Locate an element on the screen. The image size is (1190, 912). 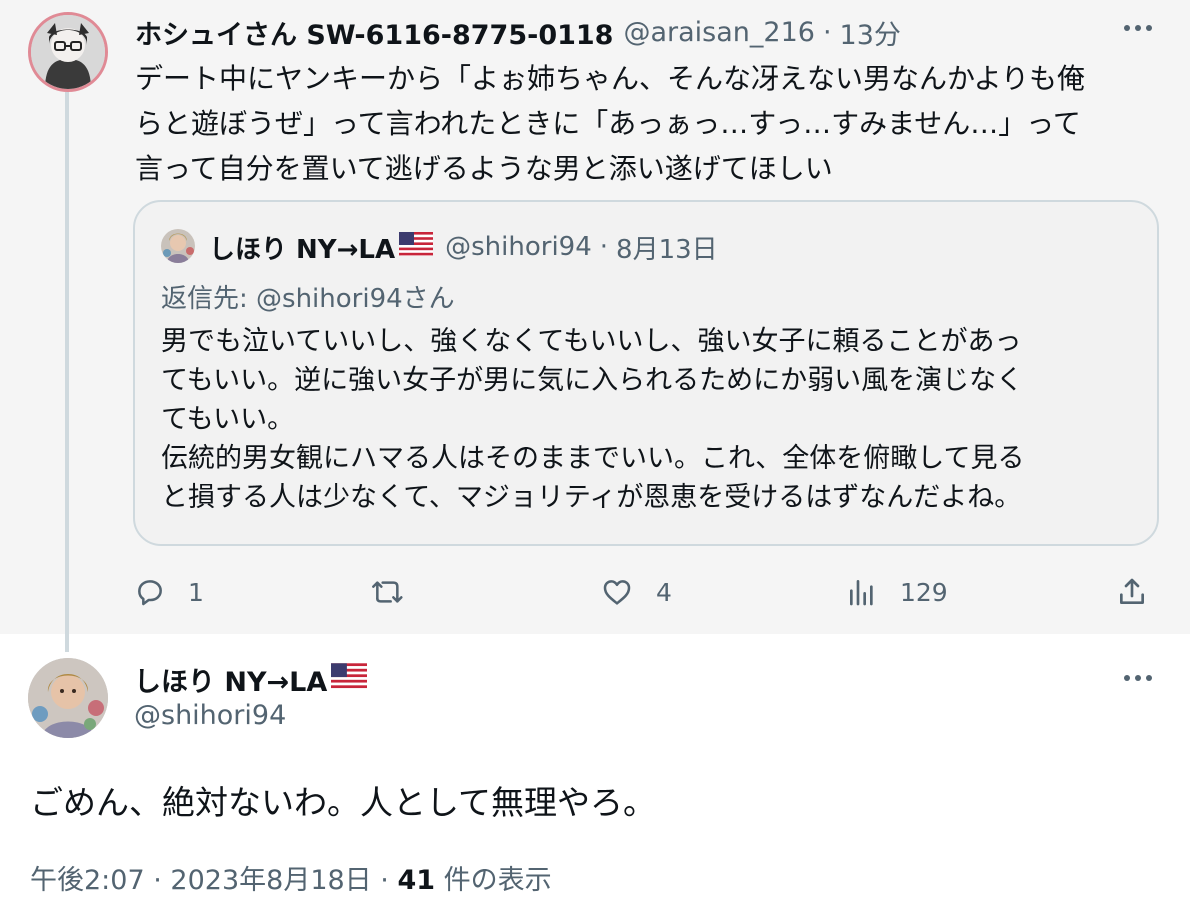
share-button is located at coordinates (1132, 592).